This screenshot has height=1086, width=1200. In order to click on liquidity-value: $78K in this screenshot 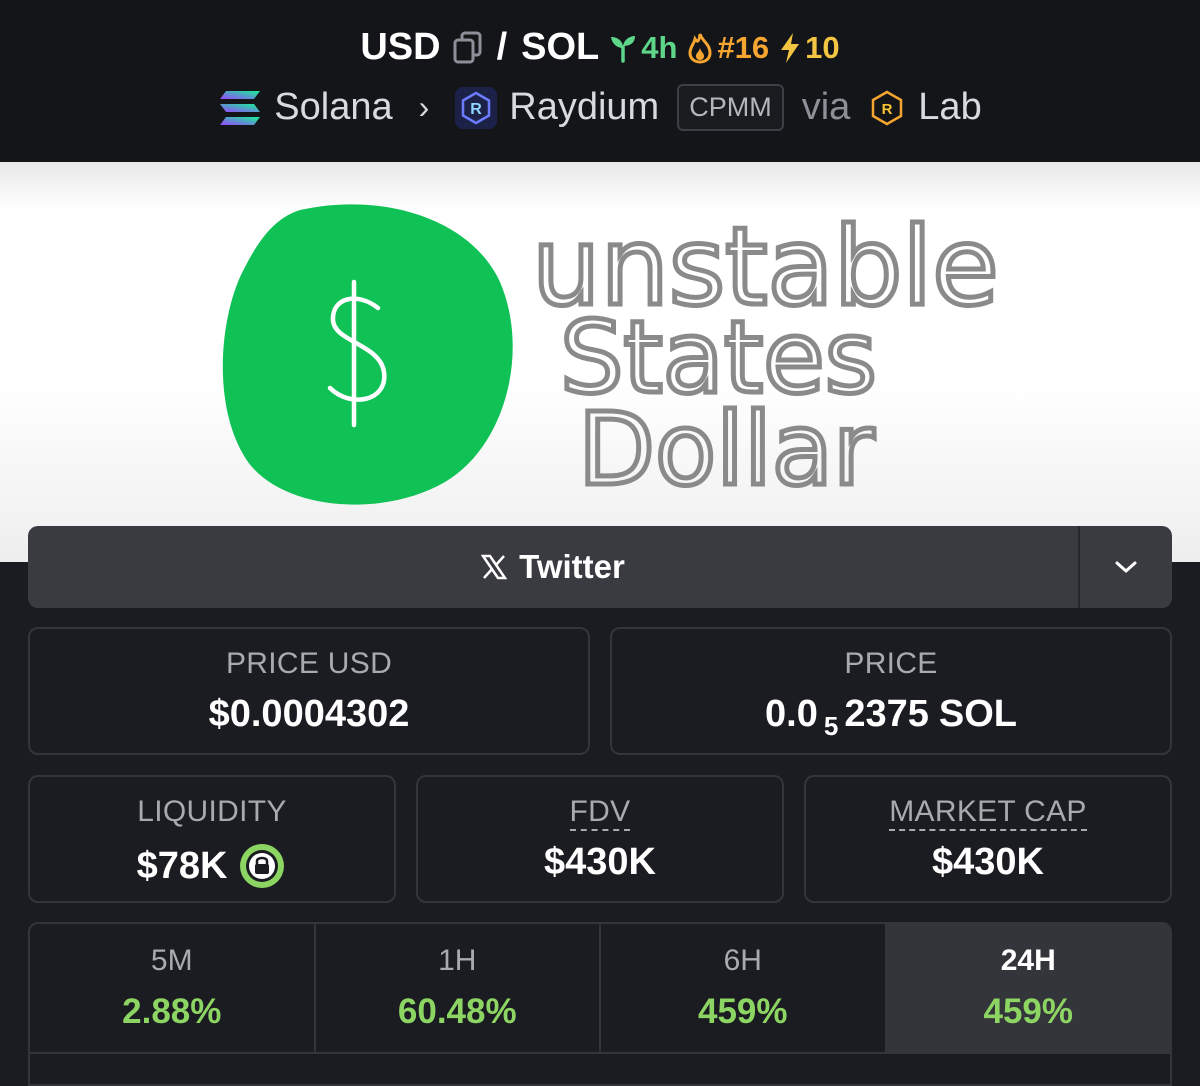, I will do `click(182, 865)`.